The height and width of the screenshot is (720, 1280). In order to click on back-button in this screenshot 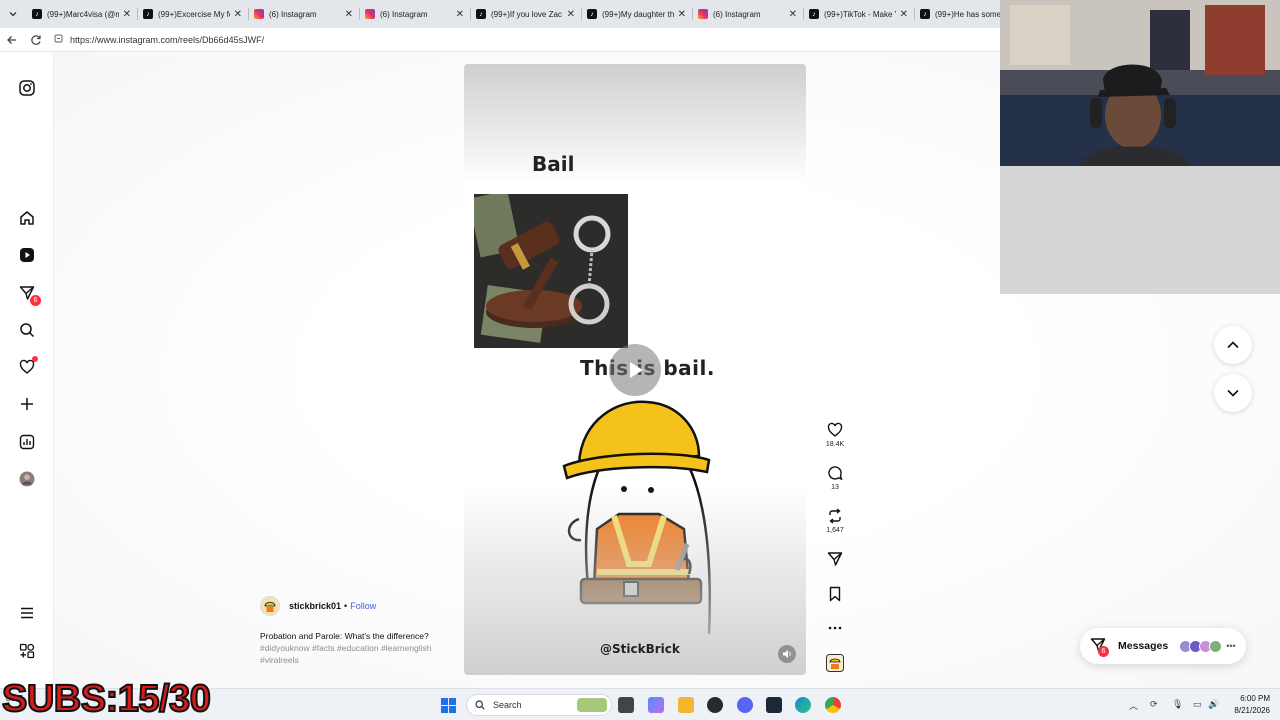, I will do `click(12, 40)`.